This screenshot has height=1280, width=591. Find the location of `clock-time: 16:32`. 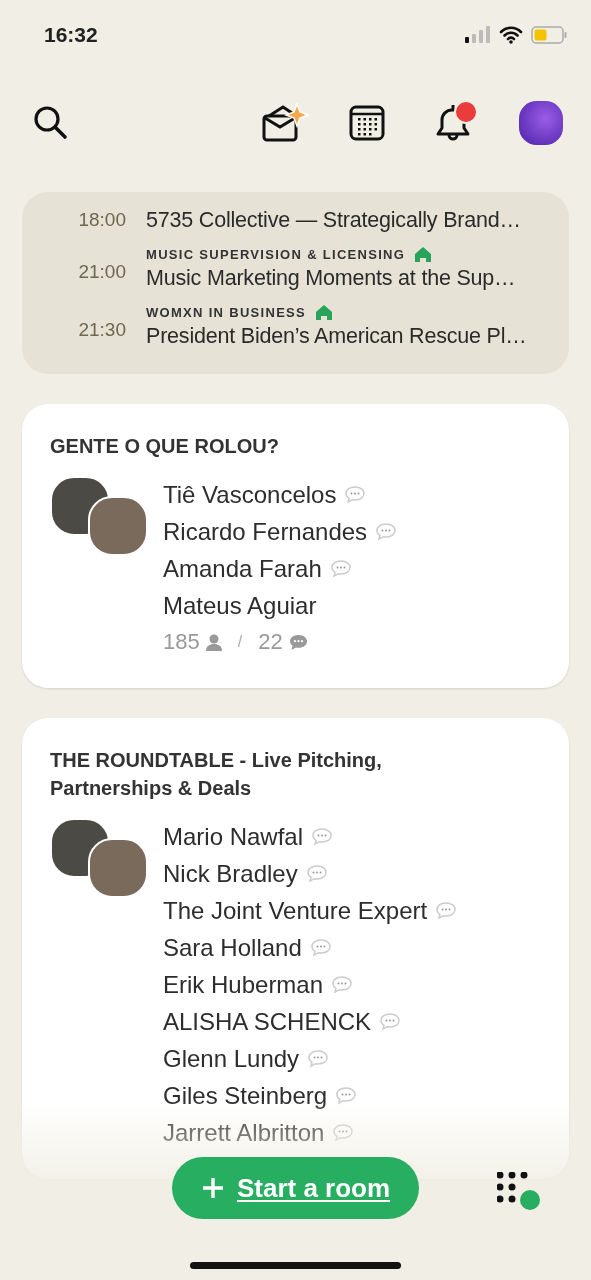

clock-time: 16:32 is located at coordinates (71, 35).